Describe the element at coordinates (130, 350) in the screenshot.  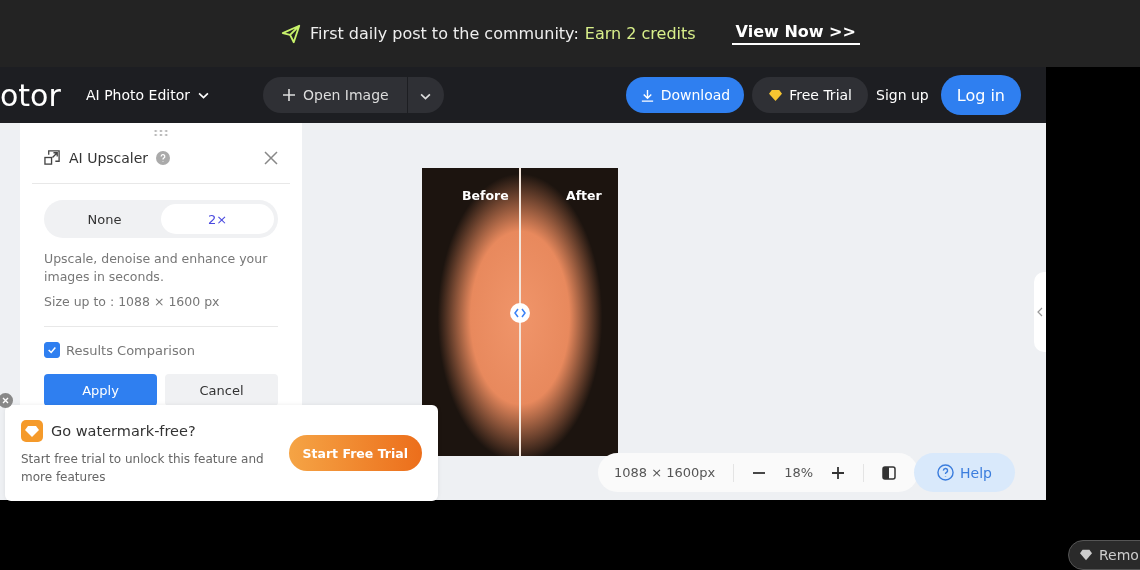
I see `checkbox-label: Results Comparison` at that location.